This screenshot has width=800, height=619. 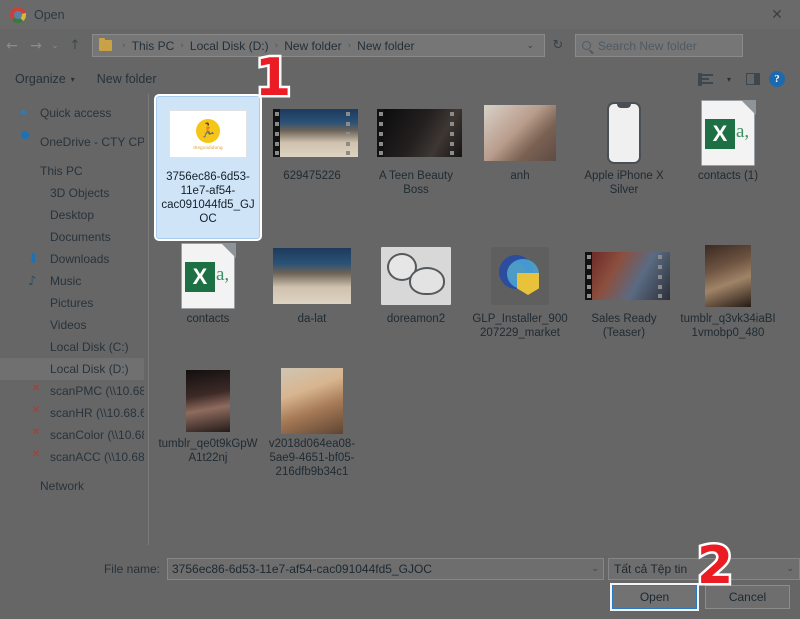 I want to click on file-tile: Apple iPhone X Silver, so click(x=624, y=158).